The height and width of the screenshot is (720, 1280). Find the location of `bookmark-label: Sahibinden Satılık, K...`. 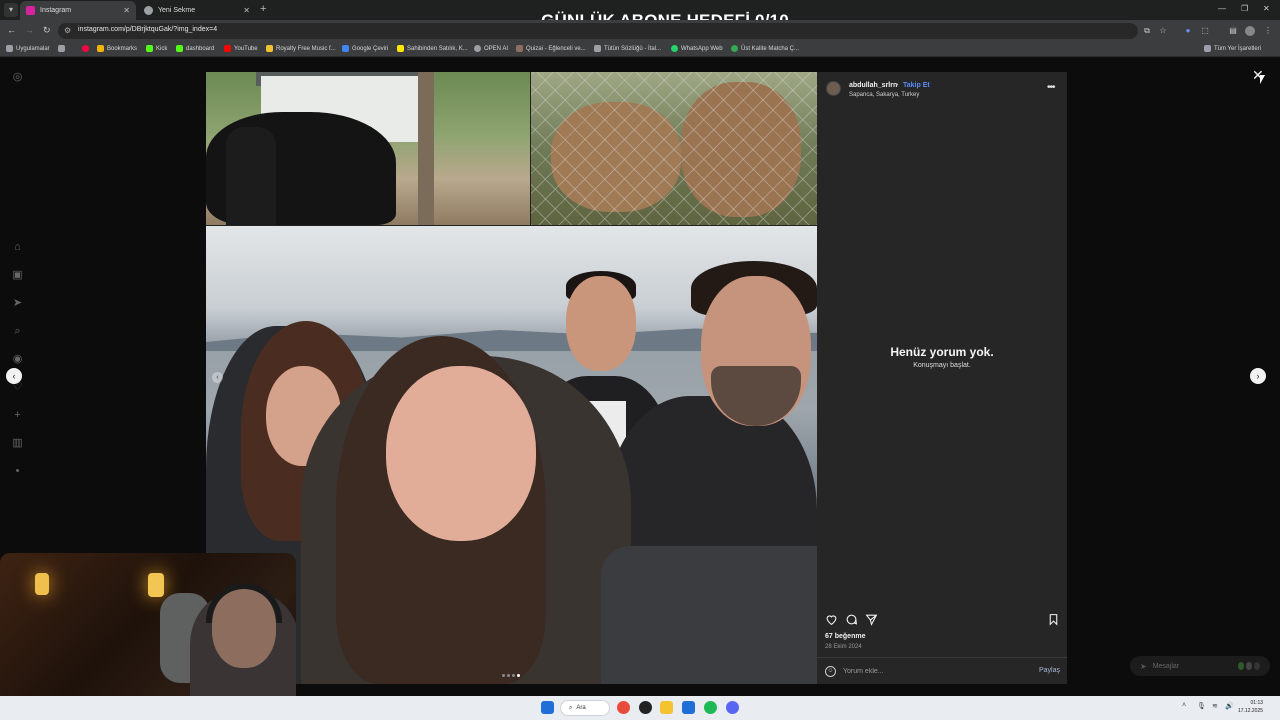

bookmark-label: Sahibinden Satılık, K... is located at coordinates (437, 48).